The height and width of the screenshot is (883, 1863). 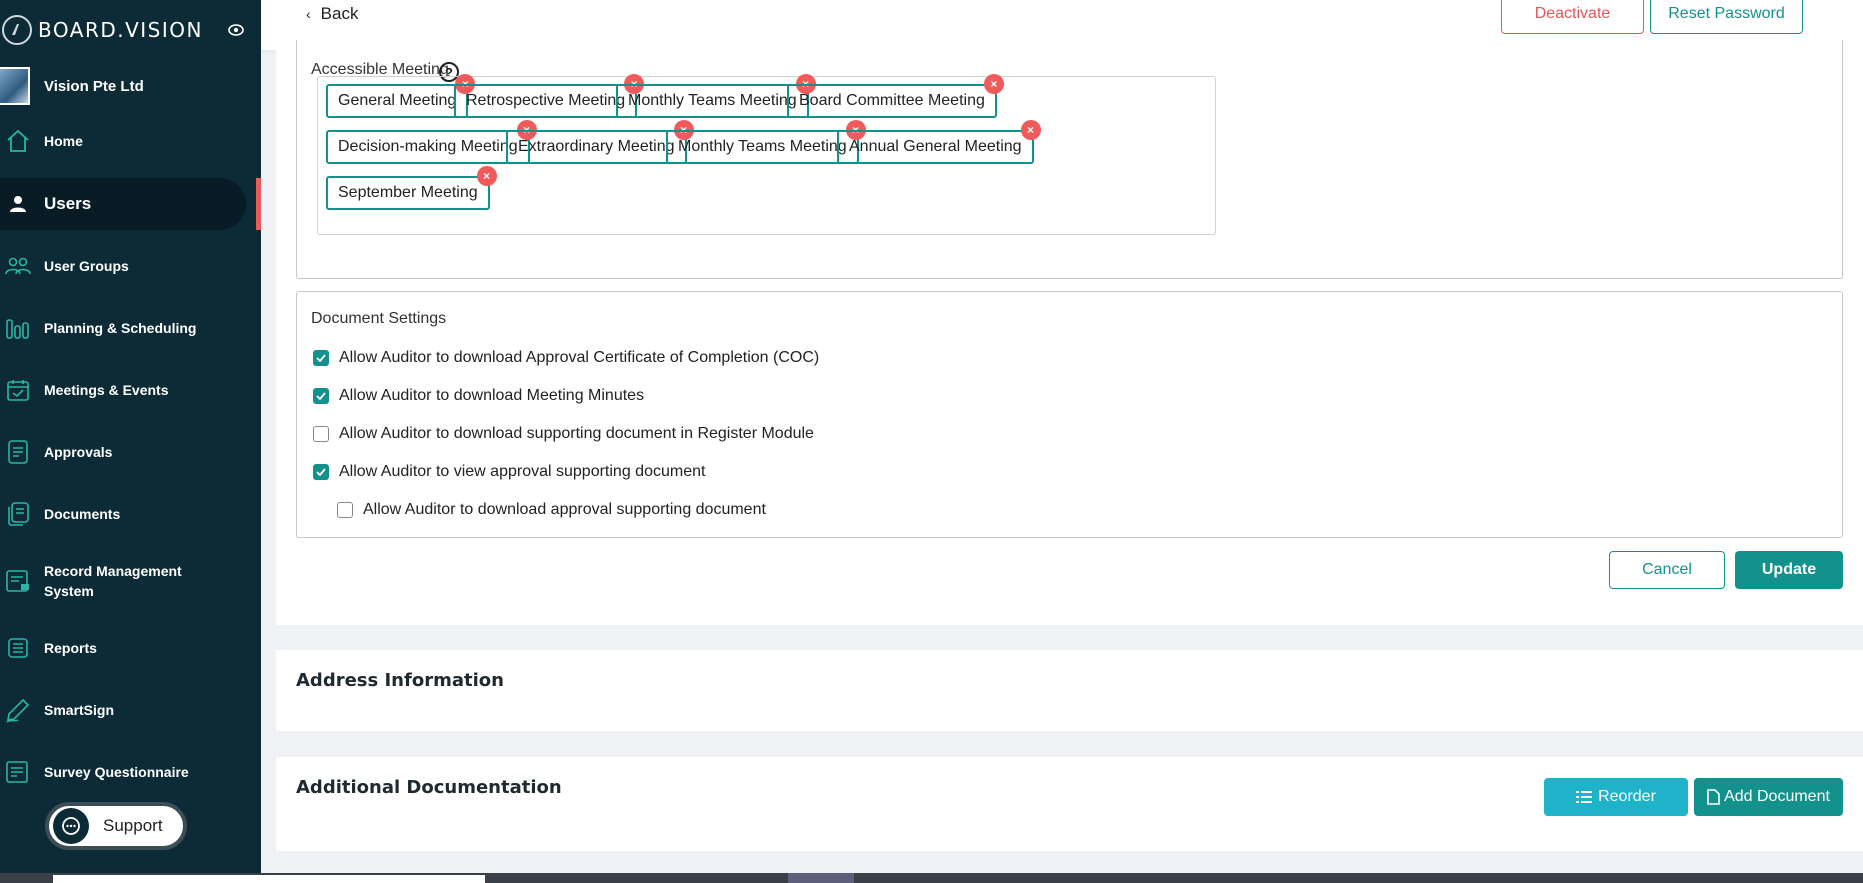 What do you see at coordinates (1572, 17) in the screenshot?
I see `deactivate-button: Deactivate` at bounding box center [1572, 17].